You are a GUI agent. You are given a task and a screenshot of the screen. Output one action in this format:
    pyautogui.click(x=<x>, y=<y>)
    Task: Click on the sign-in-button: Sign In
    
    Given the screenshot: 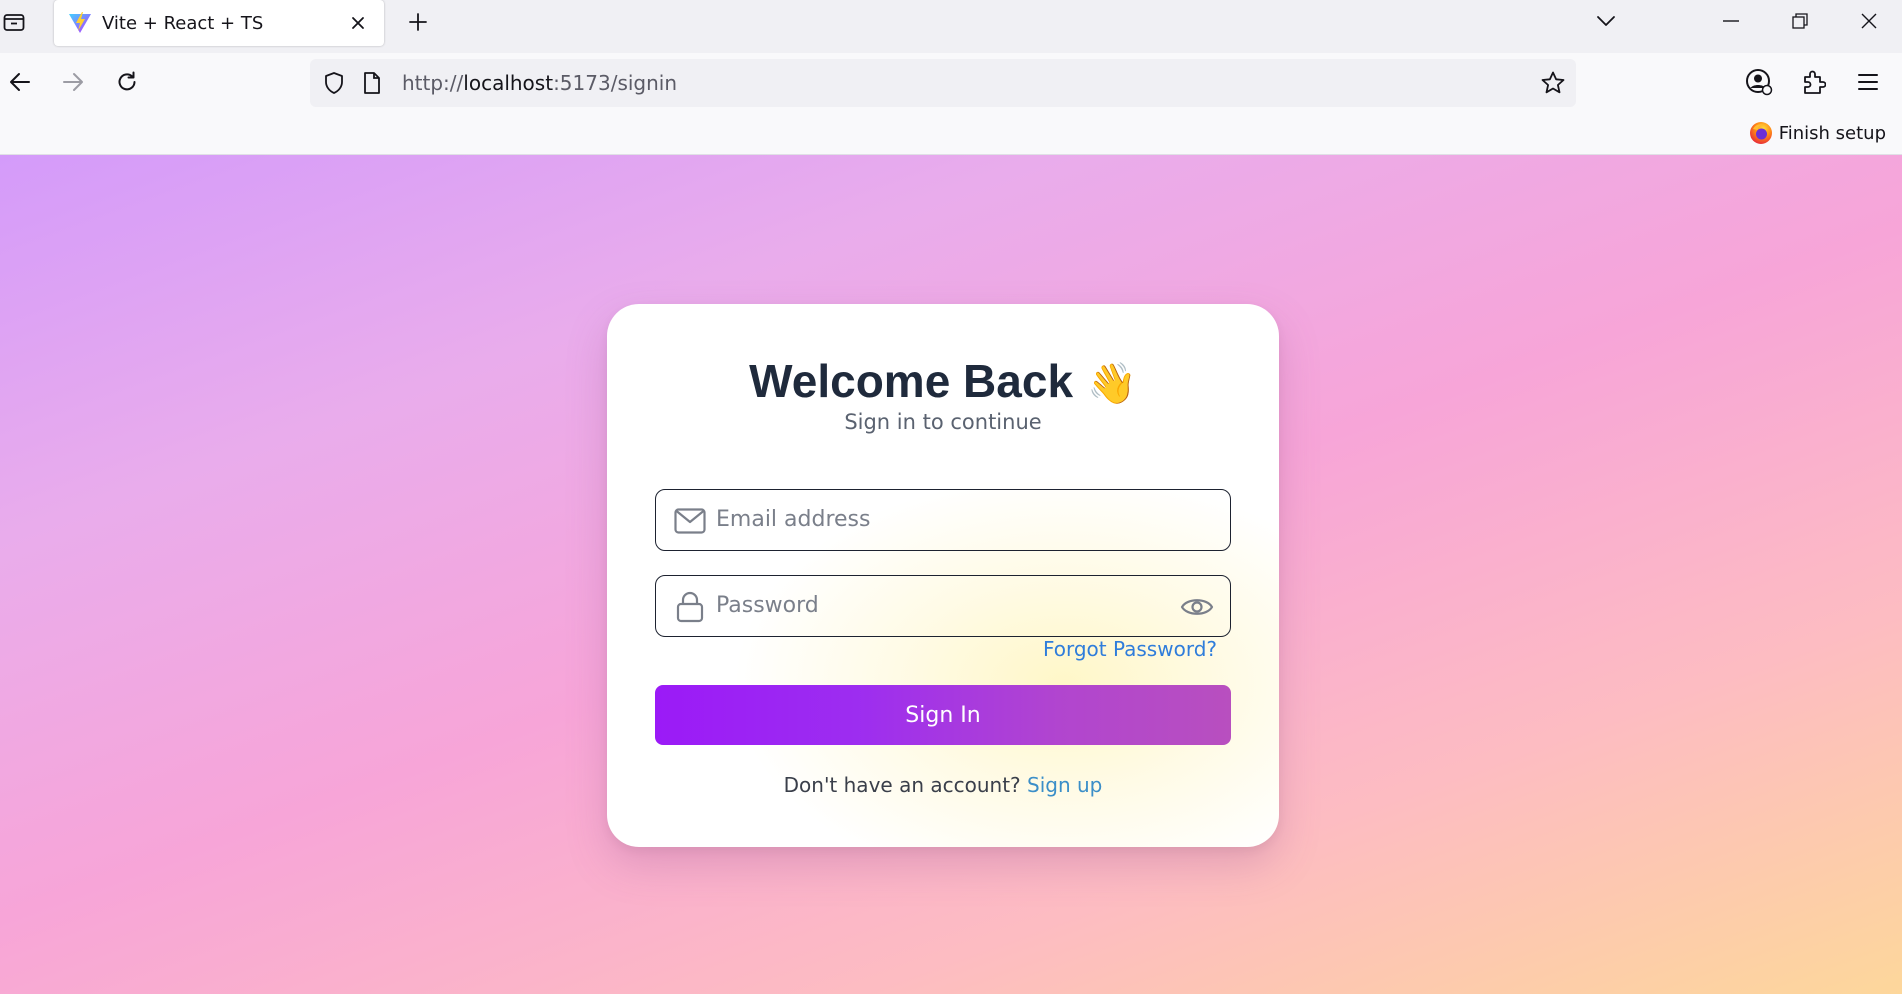 What is the action you would take?
    pyautogui.click(x=943, y=715)
    